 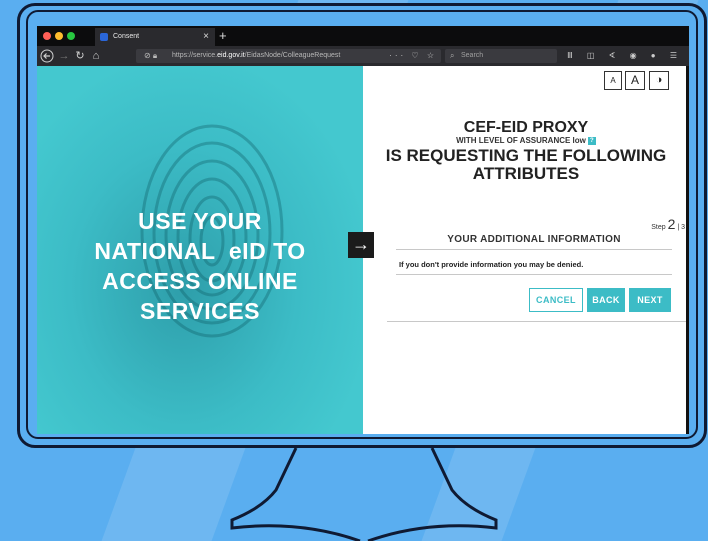 I want to click on assurance-level: WITH LEVEL OF ASSURANCE low?, so click(x=526, y=140).